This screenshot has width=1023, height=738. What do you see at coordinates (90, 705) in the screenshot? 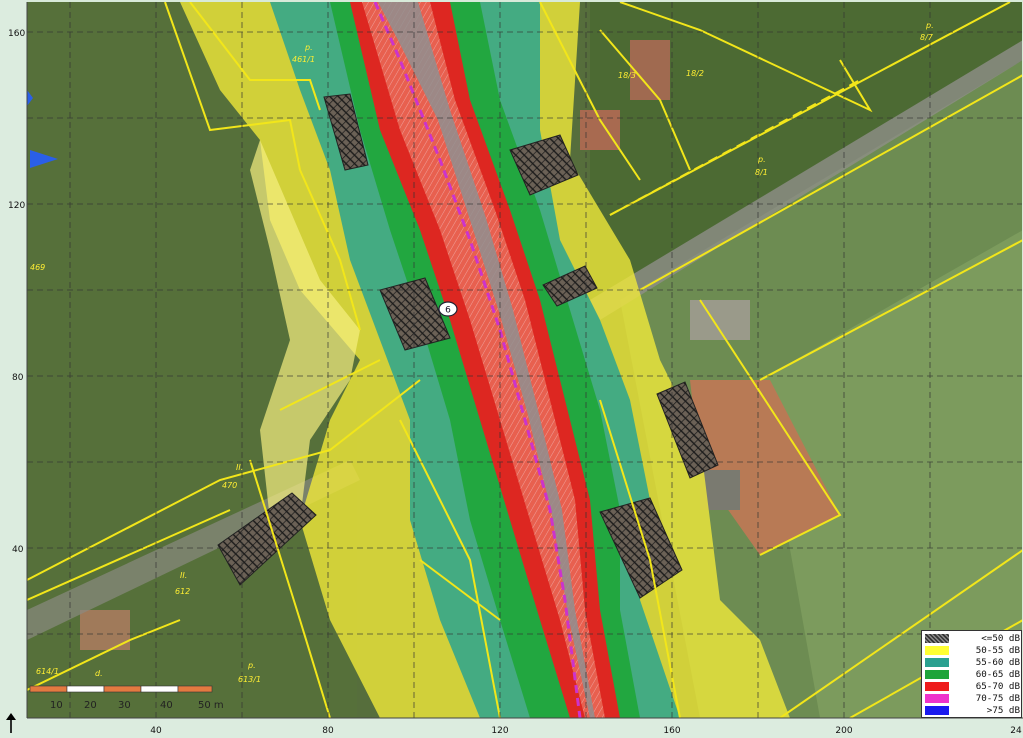
I see `svg-text: 20` at bounding box center [90, 705].